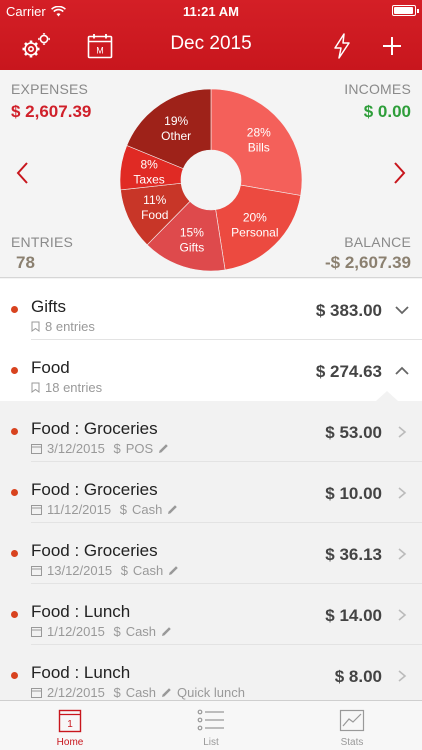 The height and width of the screenshot is (750, 422). I want to click on pie-category-label: Personal, so click(254, 233).